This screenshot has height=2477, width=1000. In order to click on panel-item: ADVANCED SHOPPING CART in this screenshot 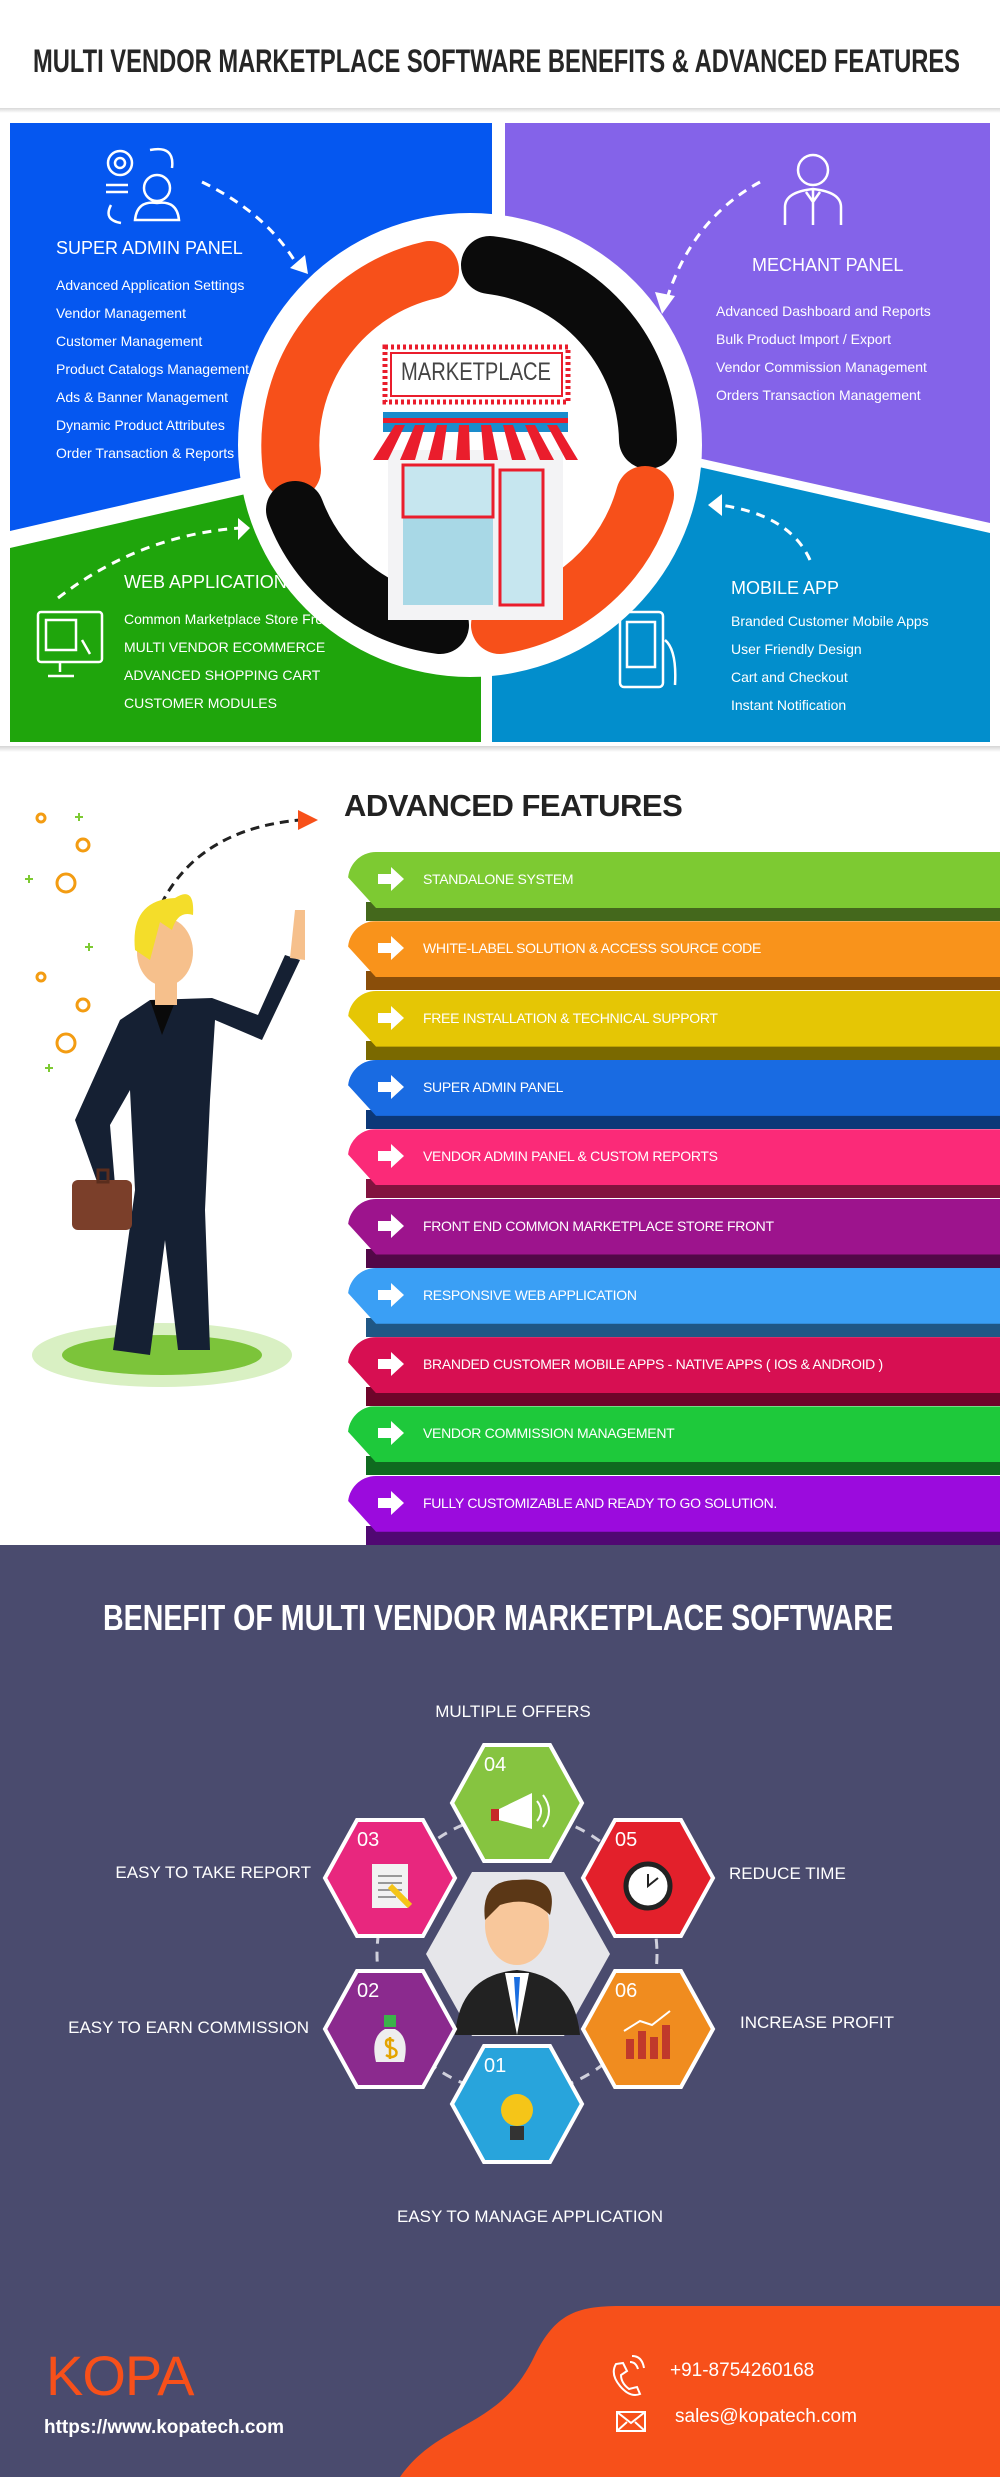, I will do `click(222, 675)`.